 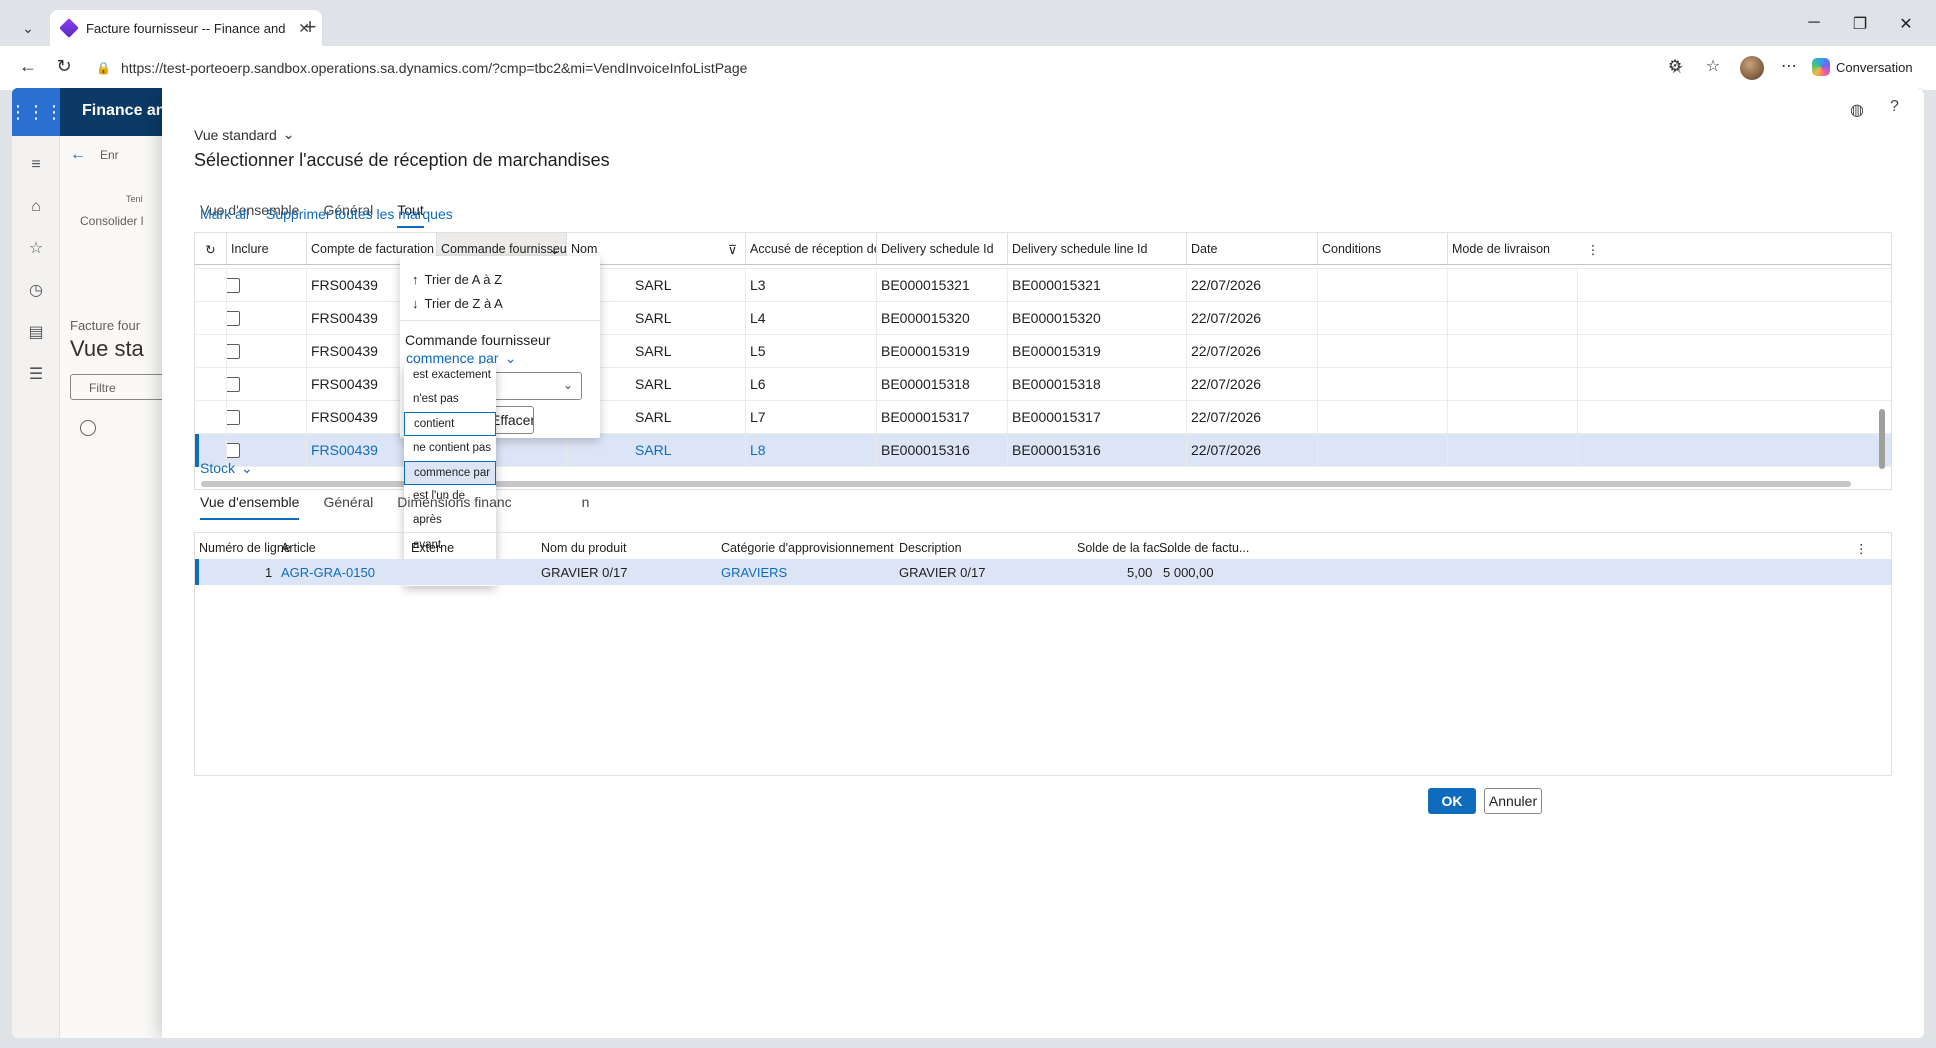 I want to click on home-icon: ⌂, so click(x=36, y=207).